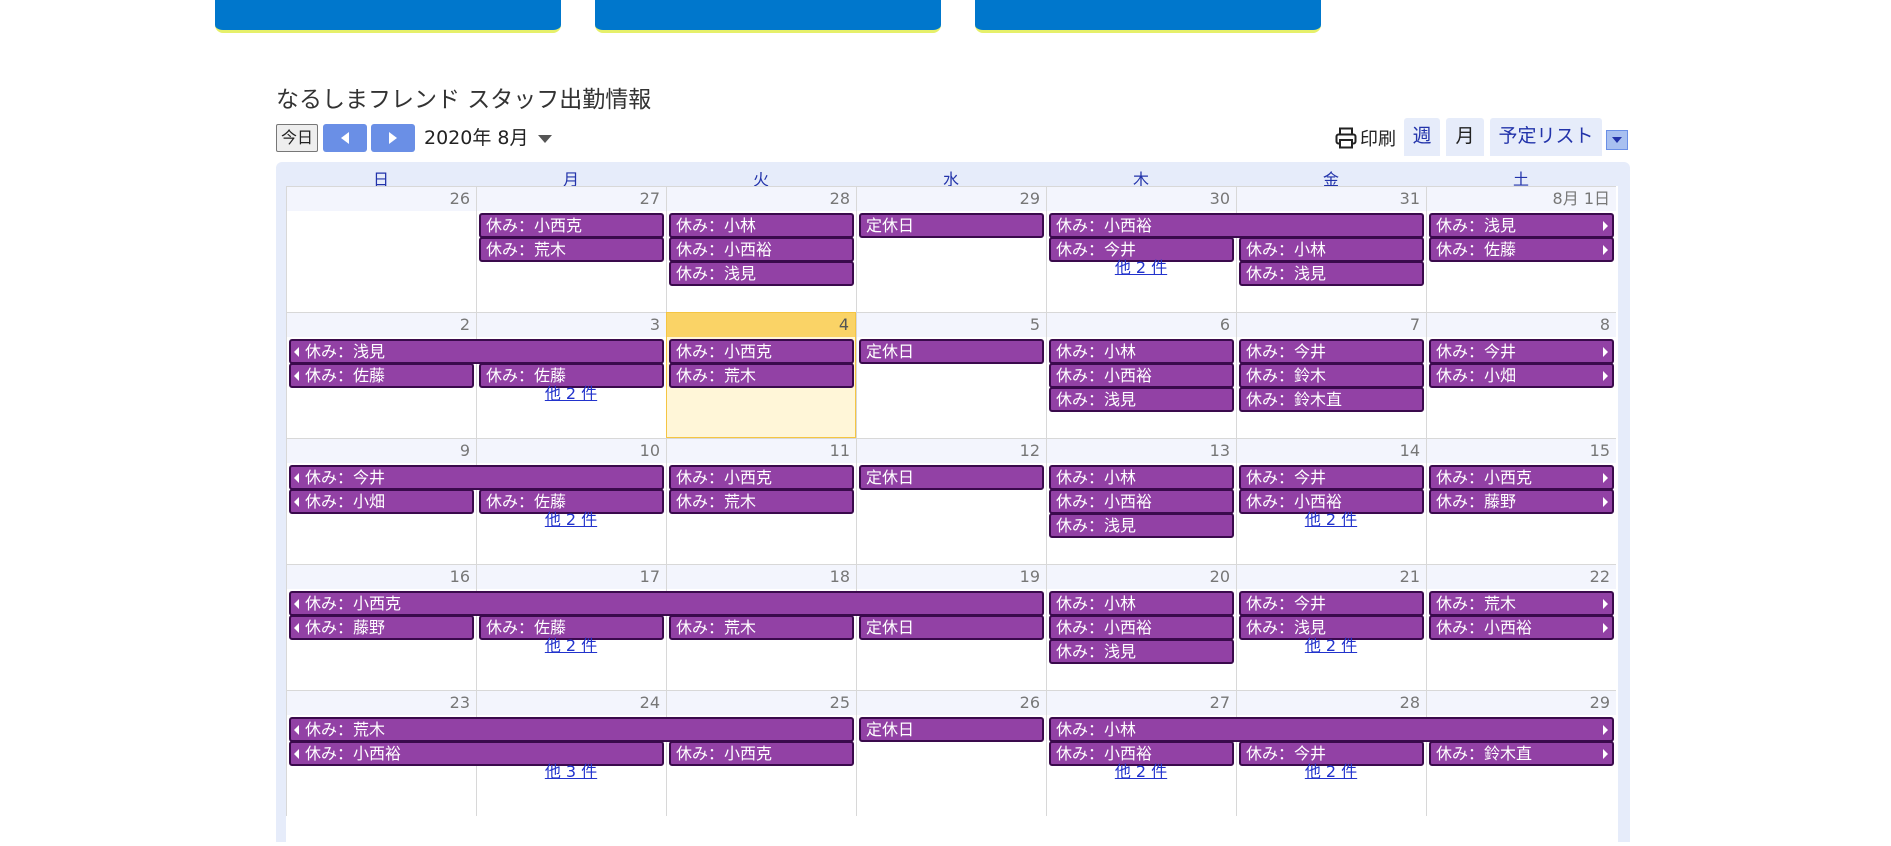  I want to click on day-number: 21, so click(1331, 577).